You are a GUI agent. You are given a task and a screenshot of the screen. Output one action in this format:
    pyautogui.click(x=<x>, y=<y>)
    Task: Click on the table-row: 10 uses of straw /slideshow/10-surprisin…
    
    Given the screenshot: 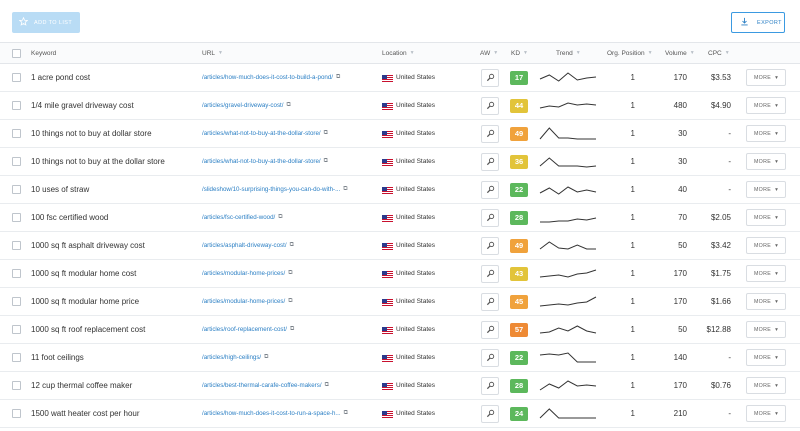 What is the action you would take?
    pyautogui.click(x=400, y=190)
    